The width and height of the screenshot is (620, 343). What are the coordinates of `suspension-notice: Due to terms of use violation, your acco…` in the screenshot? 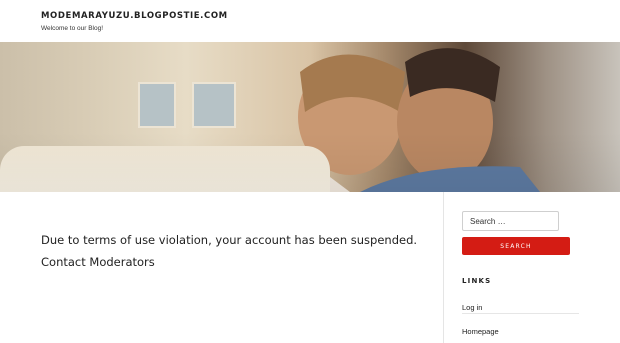 It's located at (231, 255).